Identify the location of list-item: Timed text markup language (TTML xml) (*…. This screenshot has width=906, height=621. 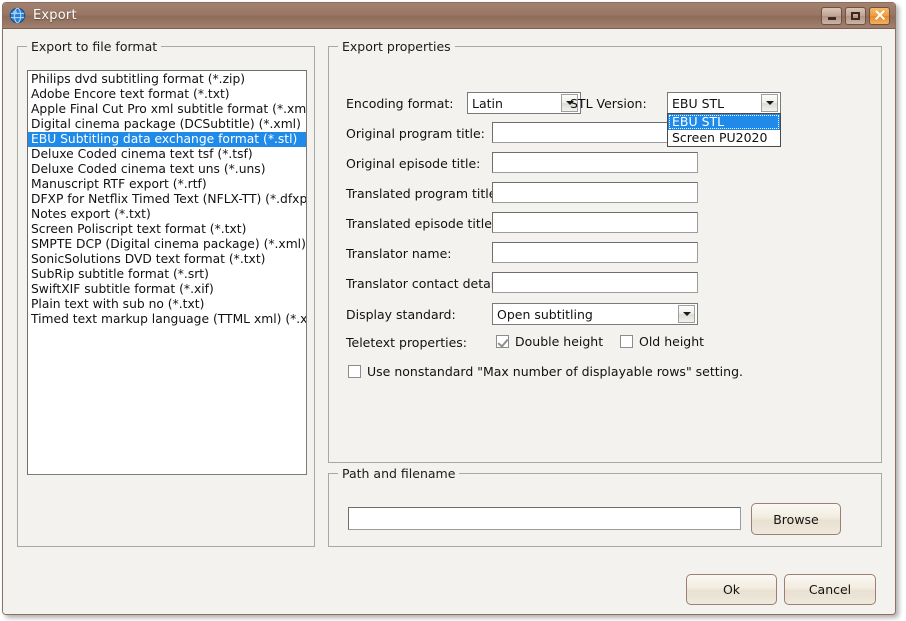
(167, 319).